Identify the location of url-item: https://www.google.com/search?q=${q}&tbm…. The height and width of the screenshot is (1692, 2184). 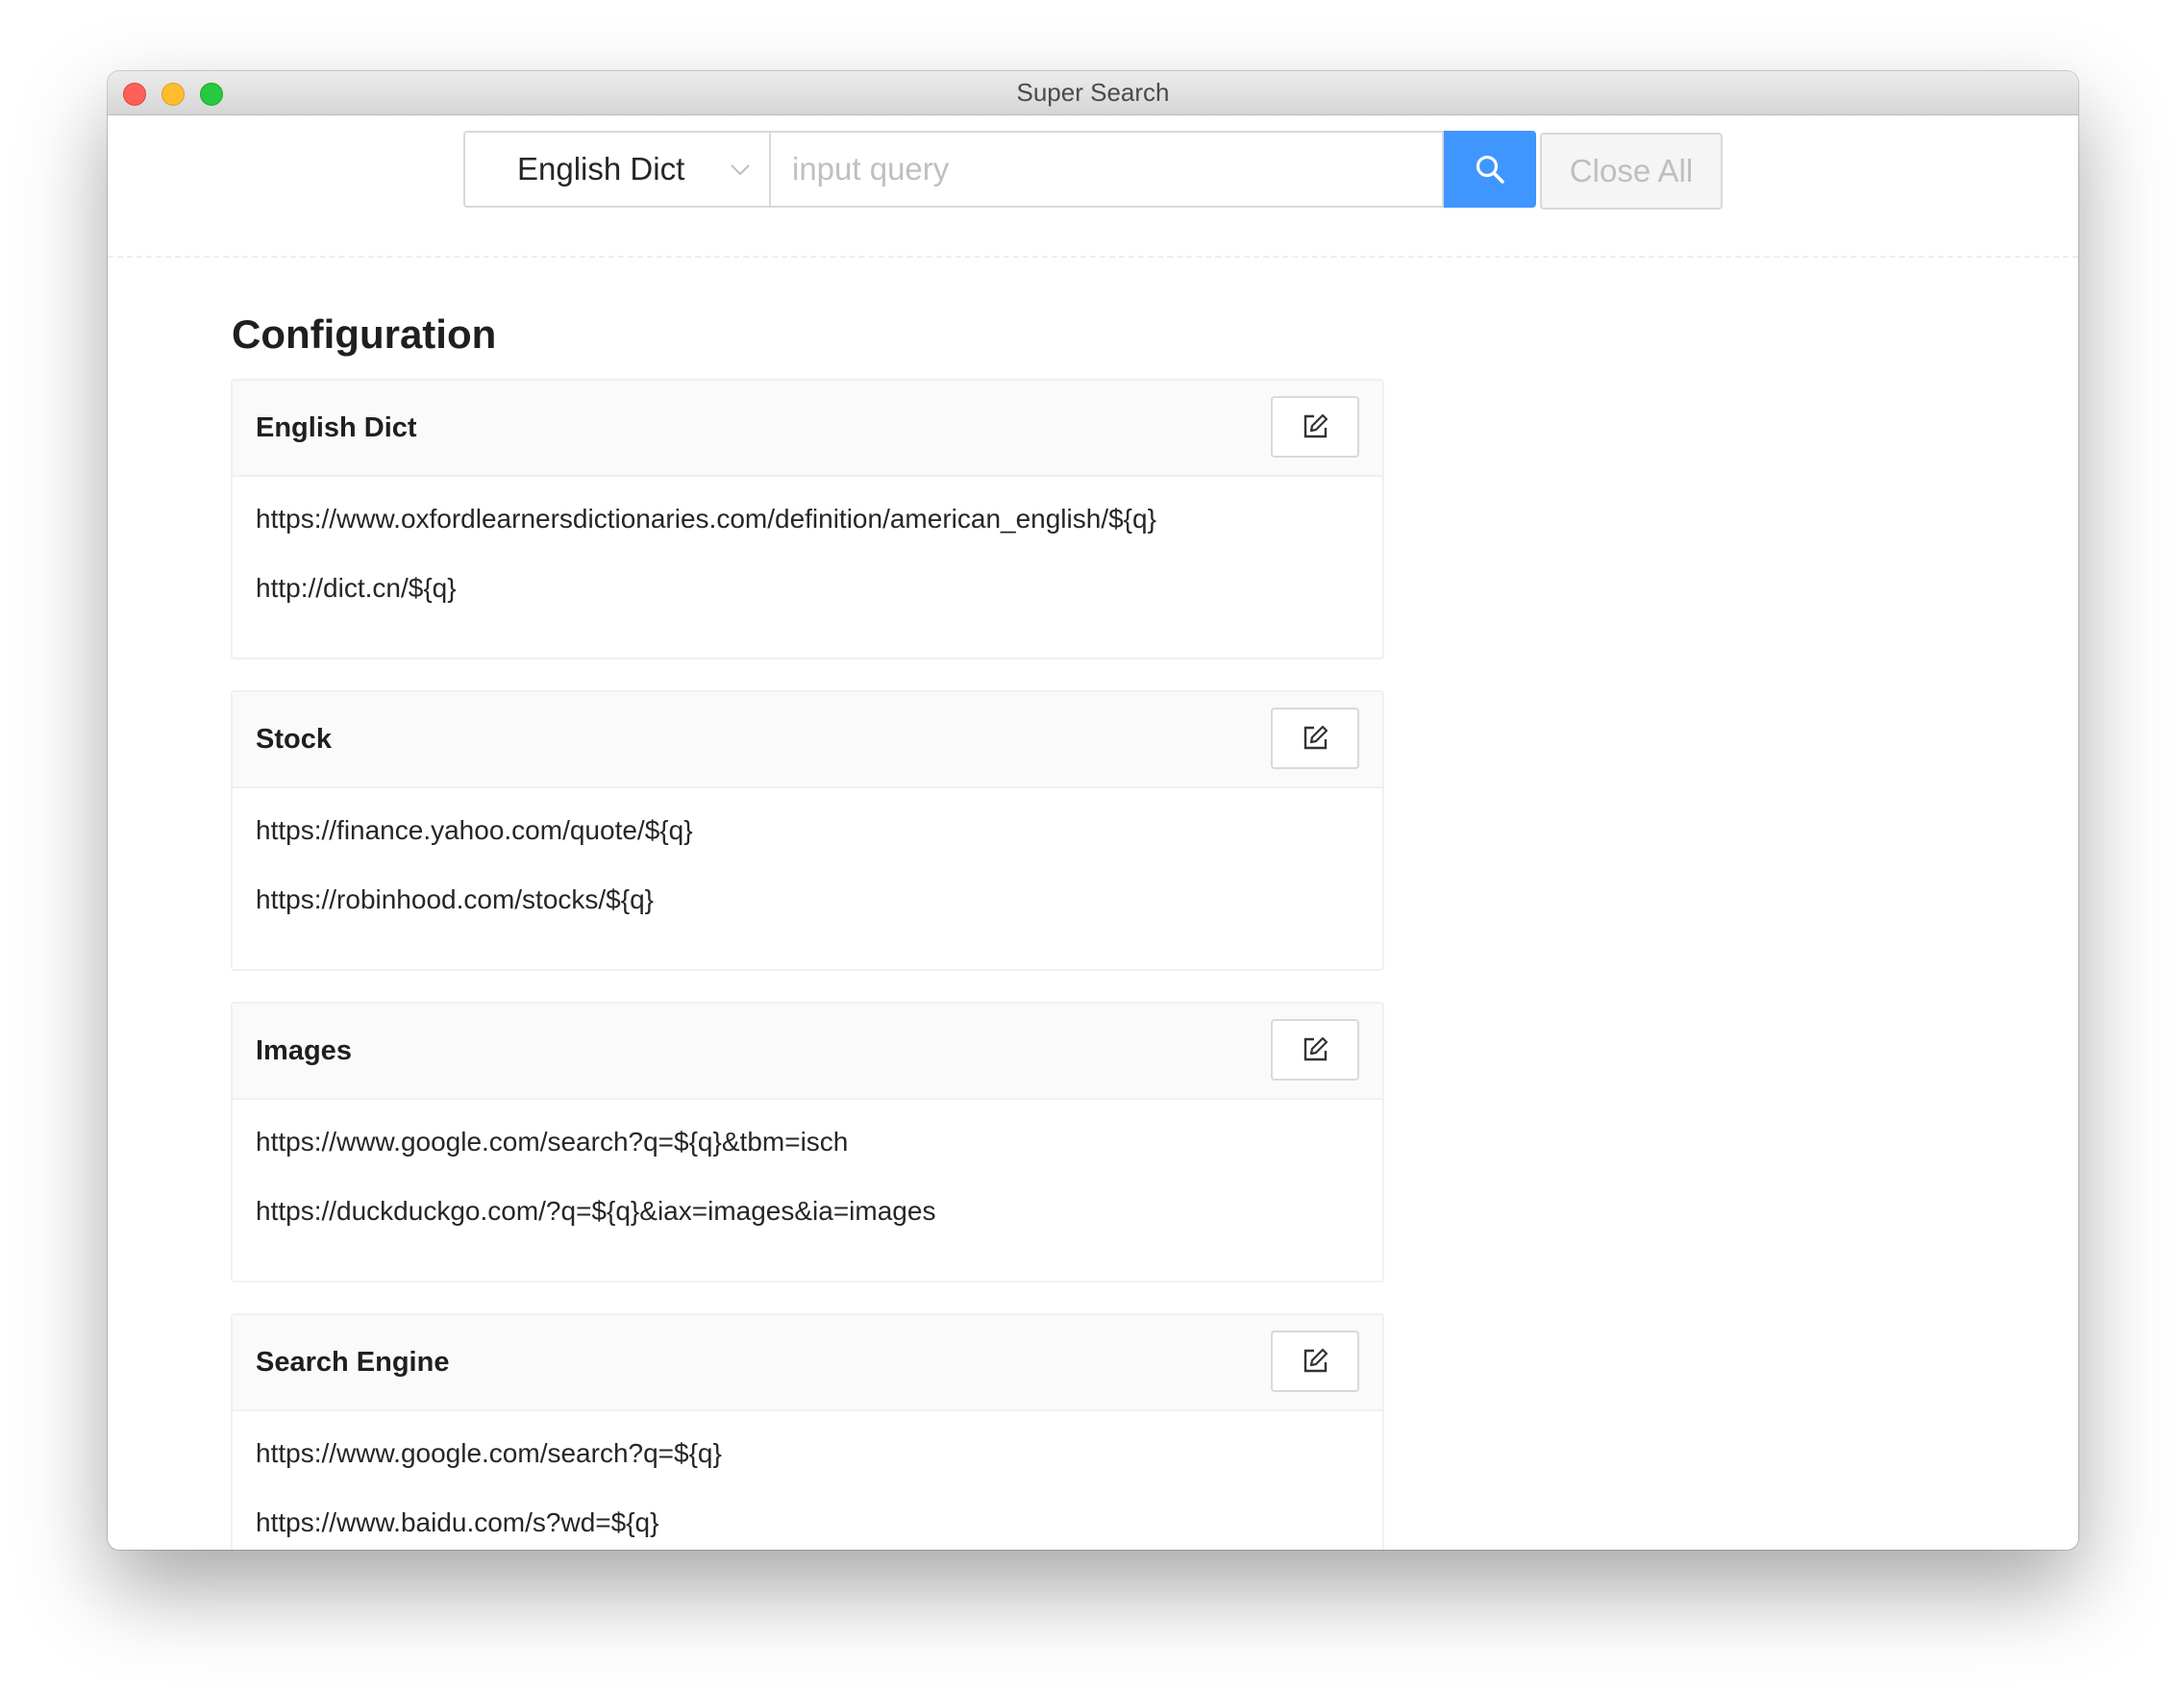
(553, 1142).